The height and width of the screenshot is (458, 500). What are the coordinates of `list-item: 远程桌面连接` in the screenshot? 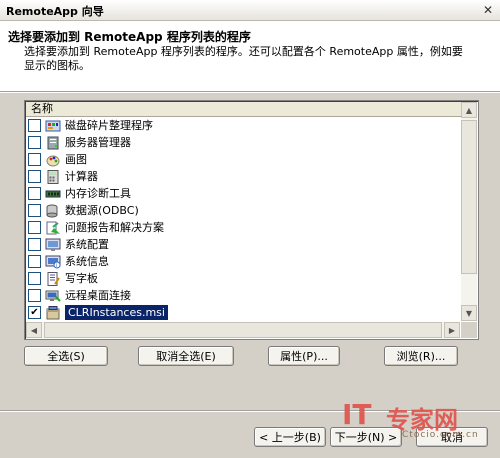 It's located at (243, 295).